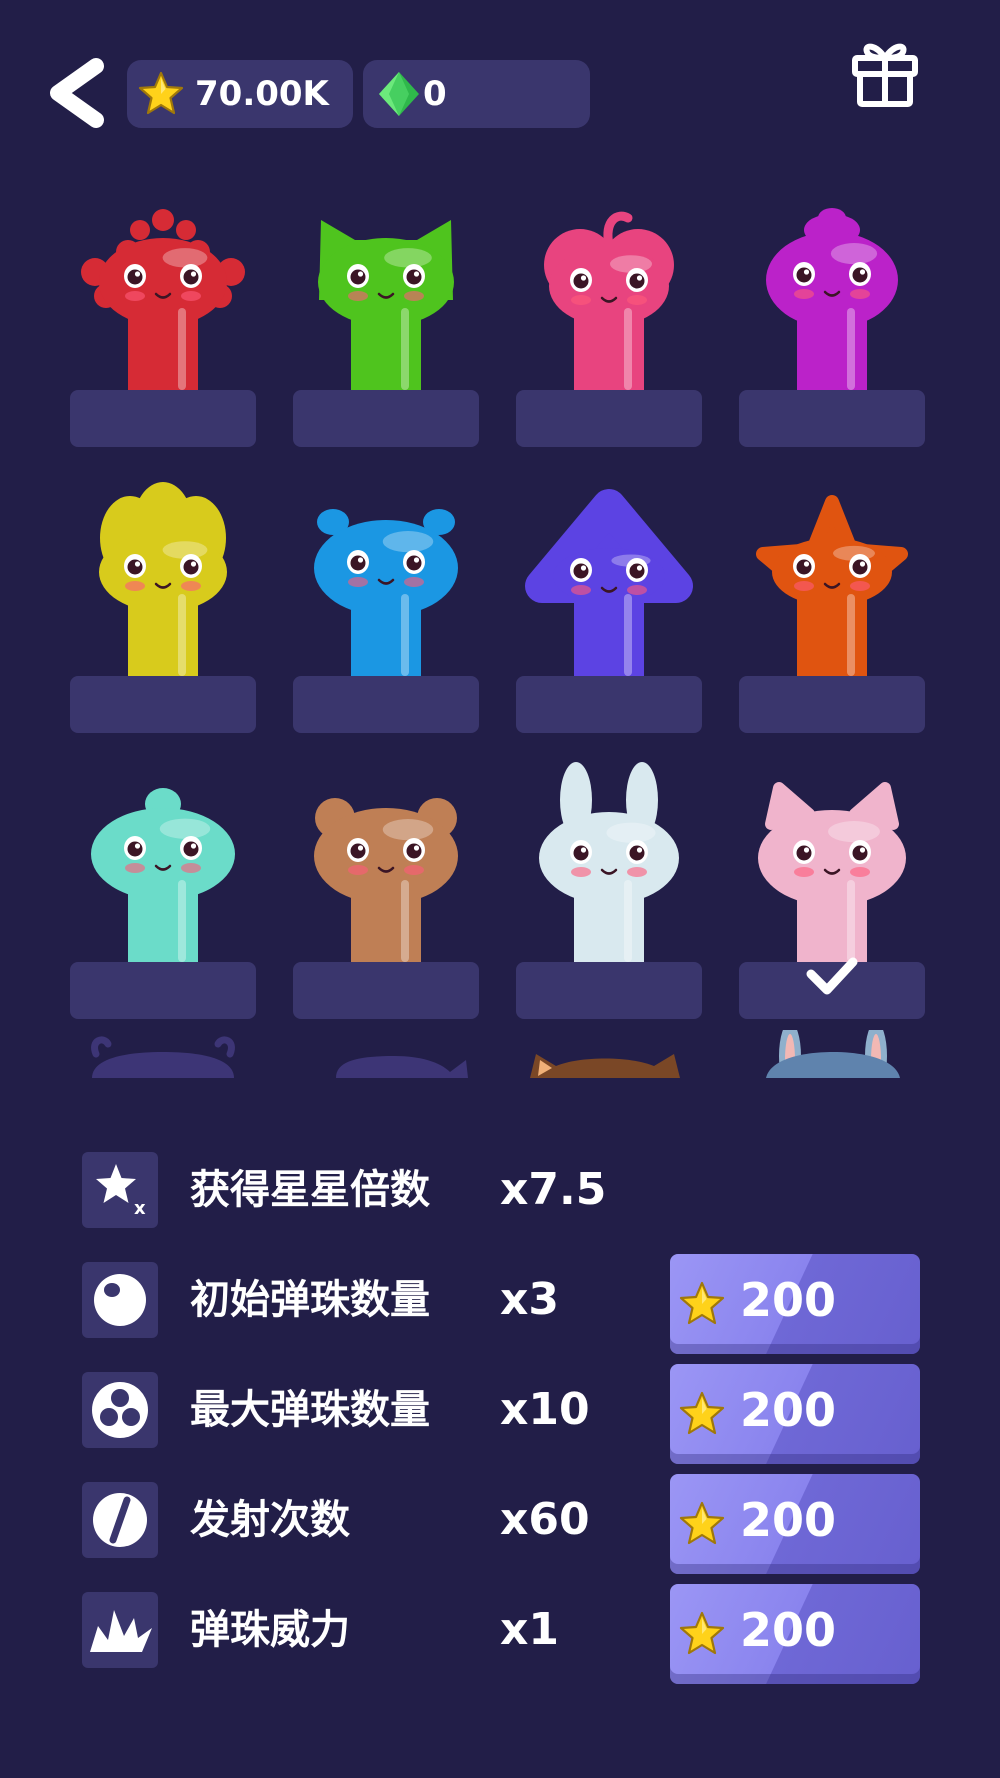 The image size is (1000, 1778). I want to click on character-blue-antenna, so click(386, 592).